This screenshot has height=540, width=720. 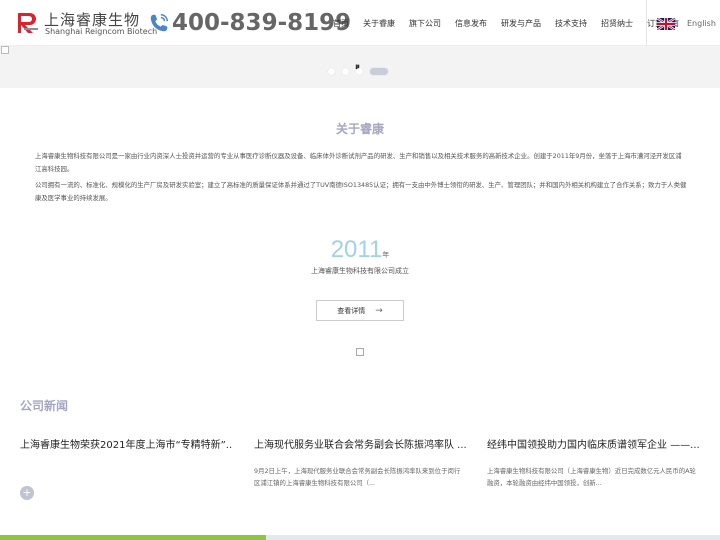 What do you see at coordinates (701, 23) in the screenshot?
I see `language-switch: English` at bounding box center [701, 23].